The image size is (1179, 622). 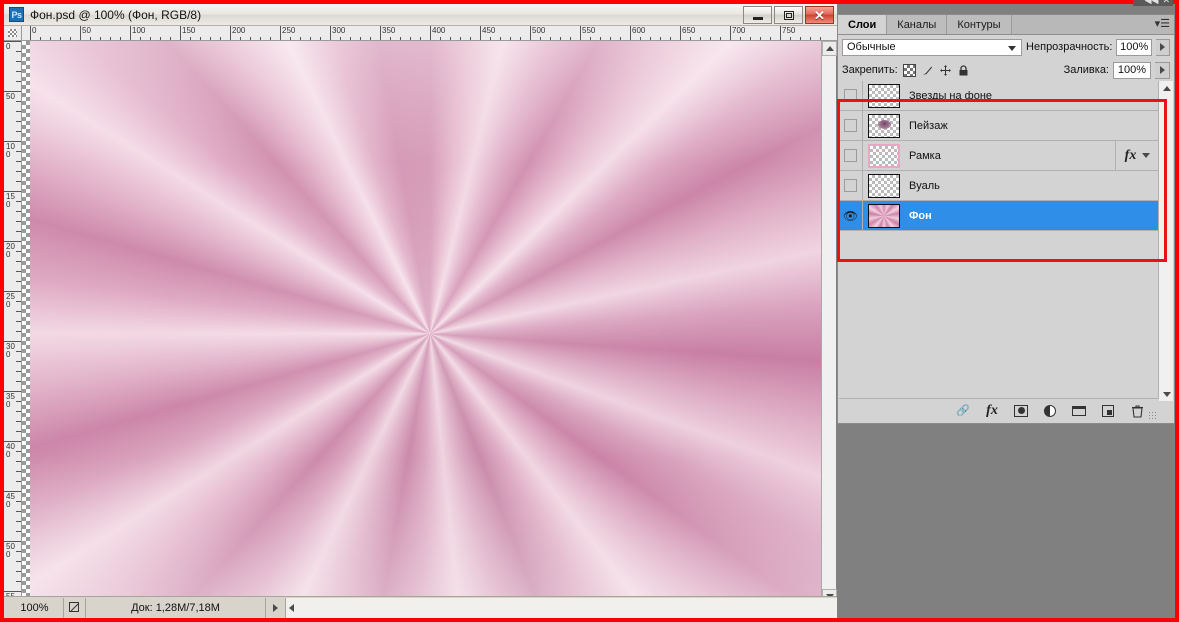 What do you see at coordinates (999, 155) in the screenshot?
I see `layer-row: Рамка fx` at bounding box center [999, 155].